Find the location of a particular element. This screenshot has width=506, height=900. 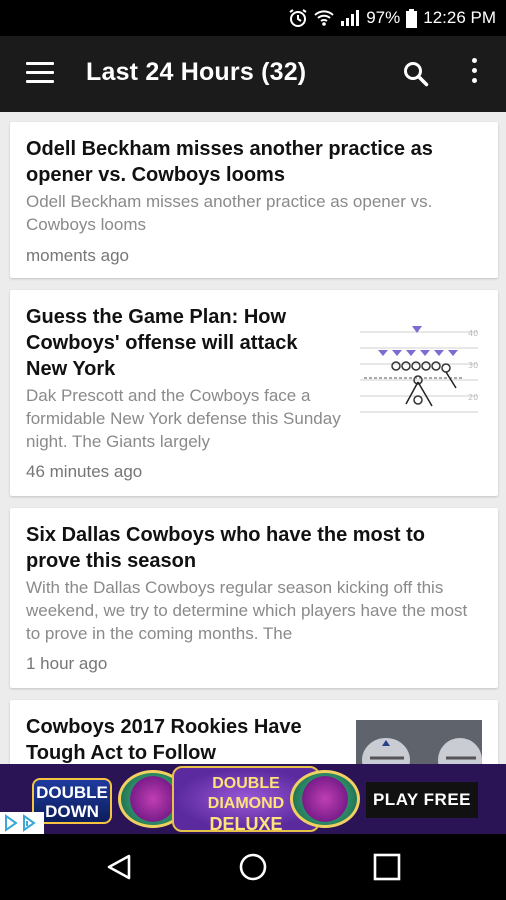

battery-icon is located at coordinates (412, 18).